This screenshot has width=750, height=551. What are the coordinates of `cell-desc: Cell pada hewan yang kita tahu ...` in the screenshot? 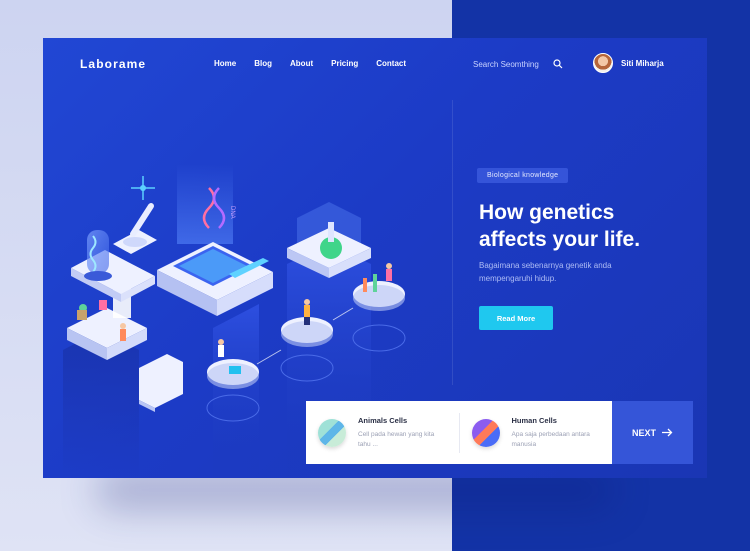 It's located at (396, 439).